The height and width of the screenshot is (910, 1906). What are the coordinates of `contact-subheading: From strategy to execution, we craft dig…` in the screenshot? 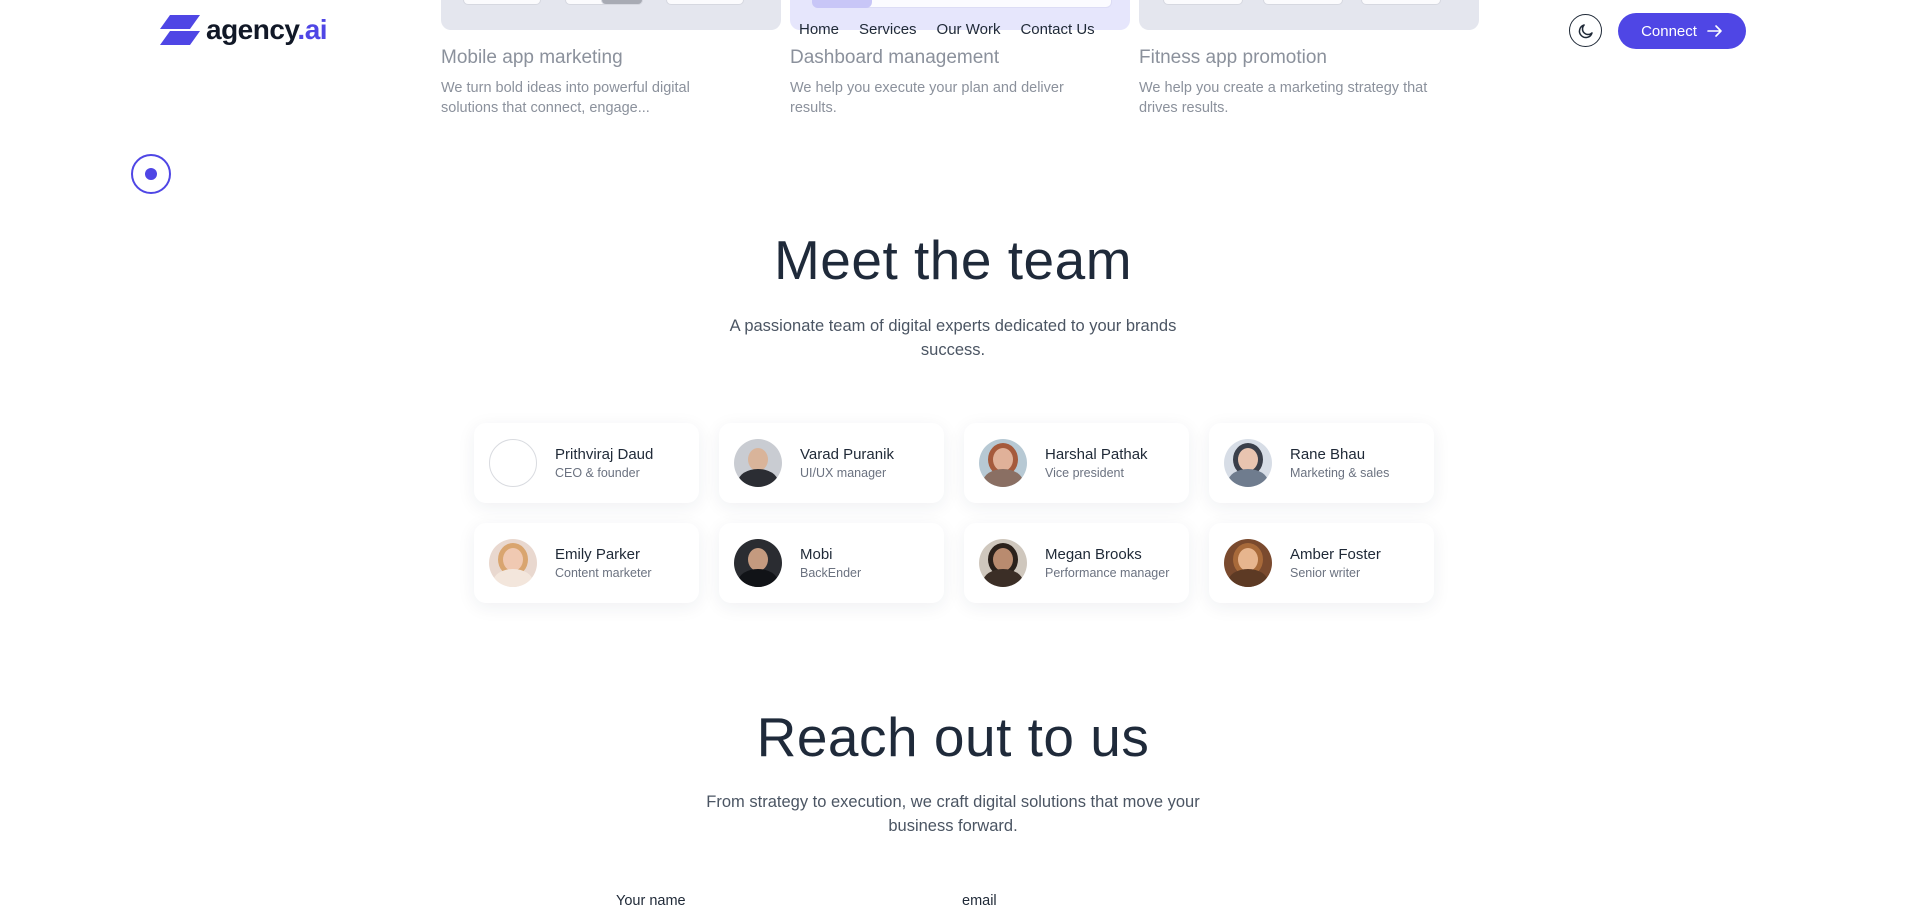 It's located at (953, 814).